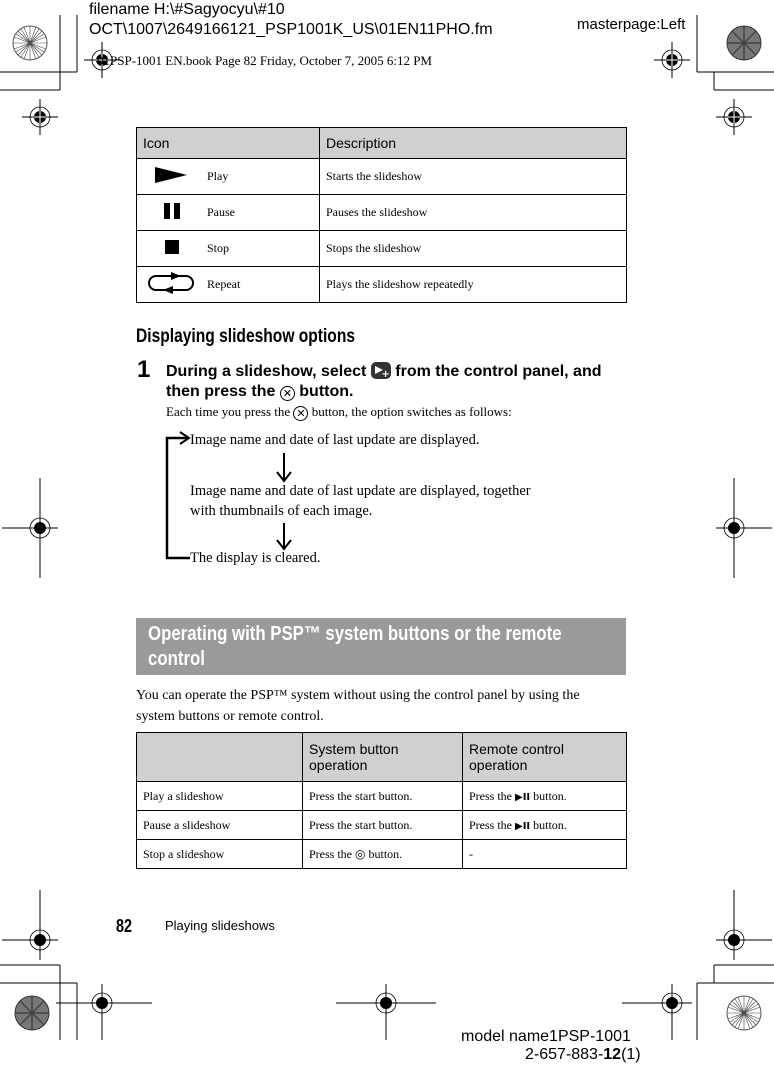  What do you see at coordinates (544, 757) in the screenshot?
I see `column-header: Remote control operation` at bounding box center [544, 757].